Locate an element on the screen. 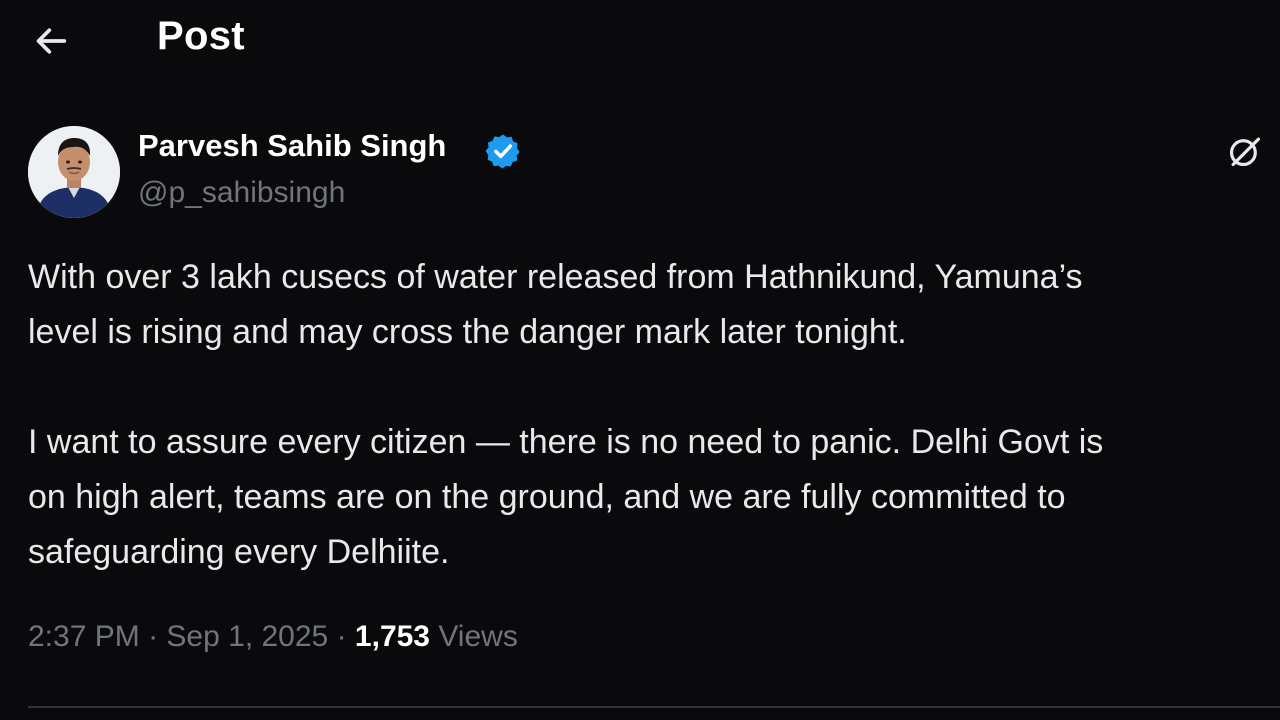 The height and width of the screenshot is (720, 1280). avatar-image is located at coordinates (74, 172).